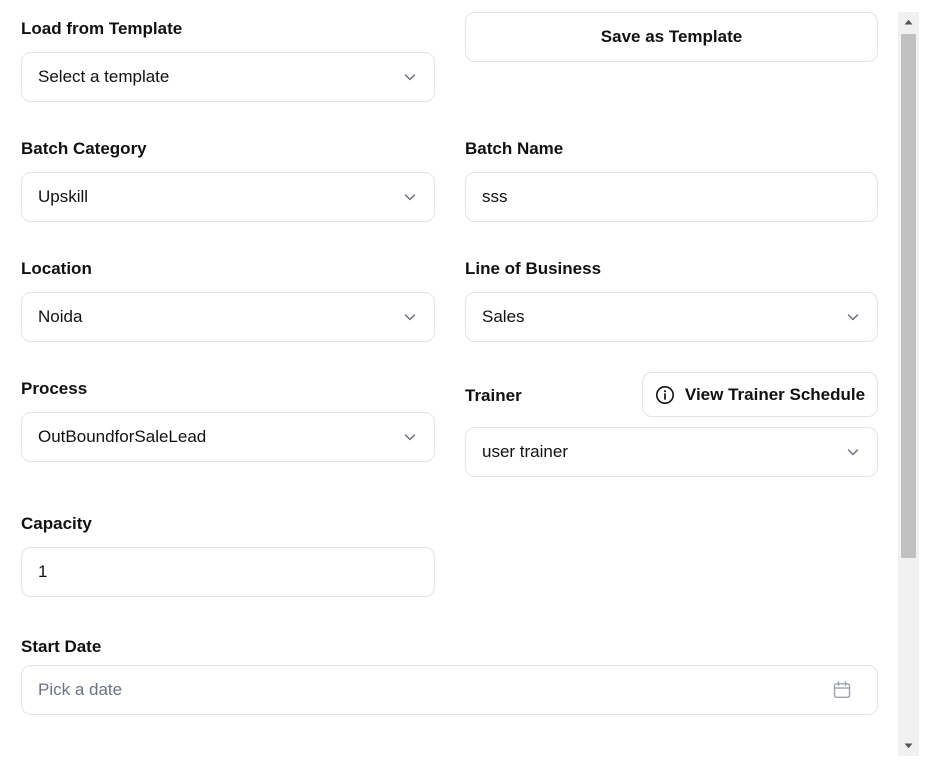  What do you see at coordinates (671, 37) in the screenshot?
I see `save-as-template-button: Save as Template` at bounding box center [671, 37].